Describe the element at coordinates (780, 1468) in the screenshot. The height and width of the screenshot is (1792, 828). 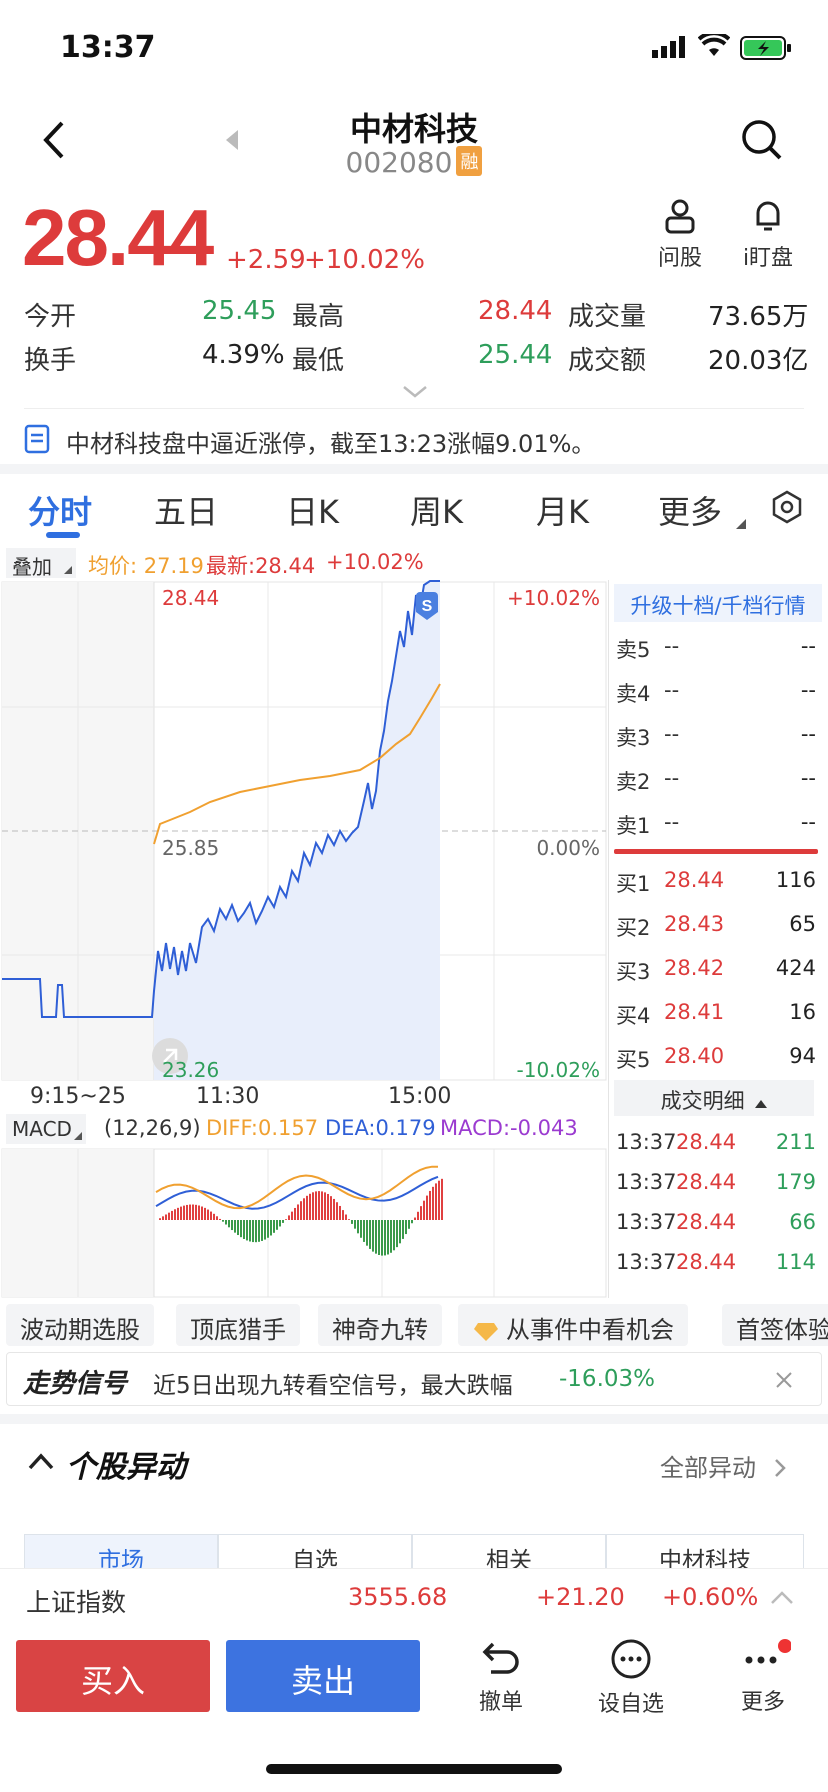
I see `chevron-right-icon` at that location.